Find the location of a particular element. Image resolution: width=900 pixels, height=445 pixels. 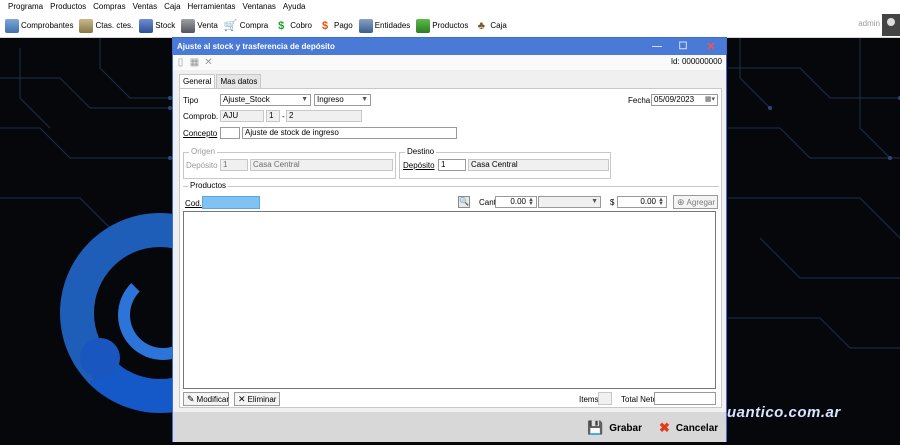

toolbar-compra-button: 🛒 Compra is located at coordinates (246, 26).